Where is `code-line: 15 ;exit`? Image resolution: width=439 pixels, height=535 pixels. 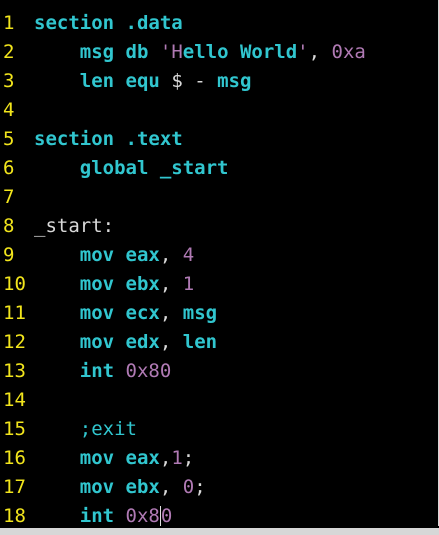 code-line: 15 ;exit is located at coordinates (68, 429).